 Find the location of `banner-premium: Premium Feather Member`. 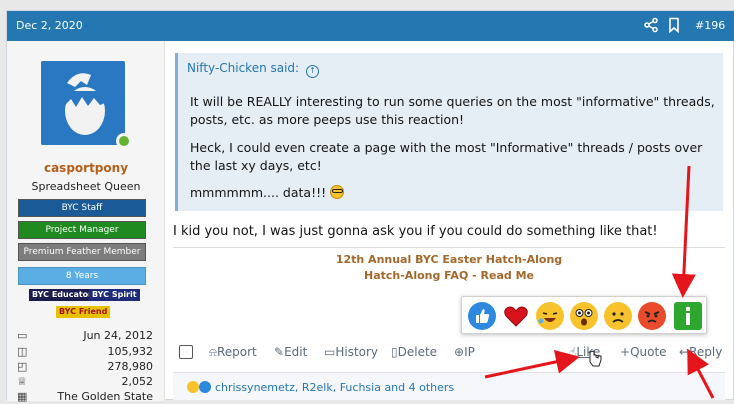

banner-premium: Premium Feather Member is located at coordinates (82, 252).